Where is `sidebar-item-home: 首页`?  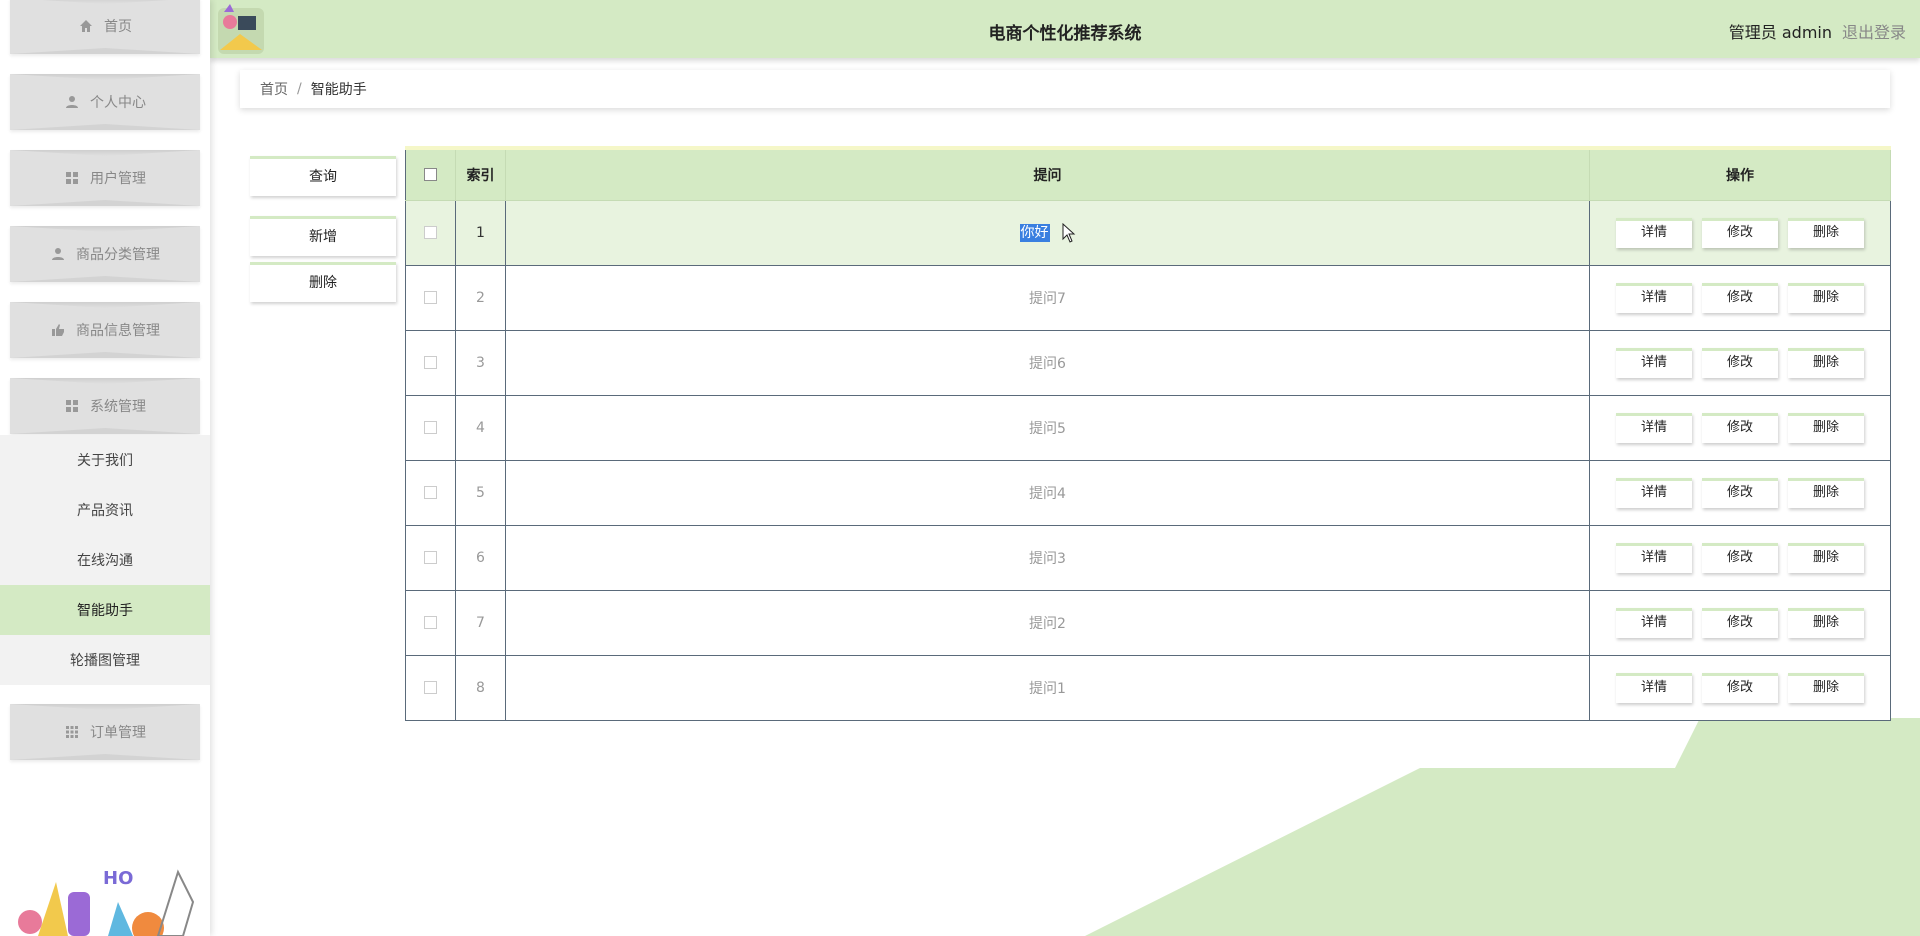 sidebar-item-home: 首页 is located at coordinates (105, 27).